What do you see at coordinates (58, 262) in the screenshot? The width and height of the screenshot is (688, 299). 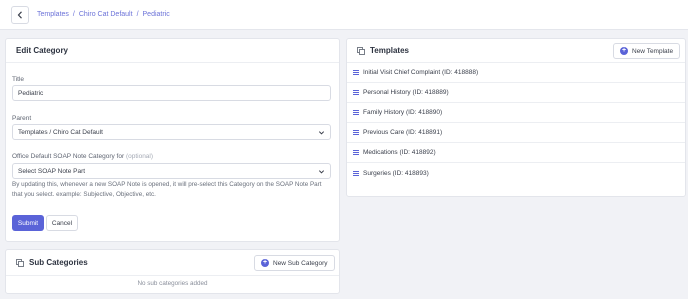 I see `sub-categories-title: Sub Categories` at bounding box center [58, 262].